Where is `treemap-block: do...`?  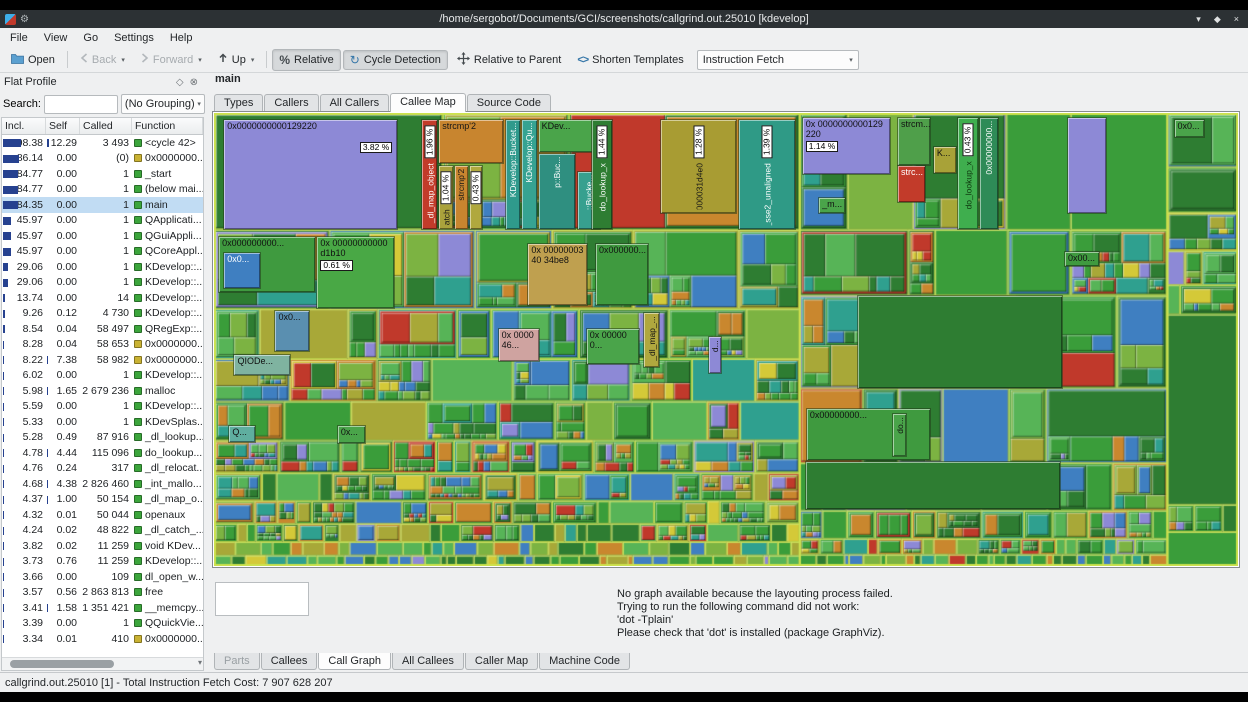 treemap-block: do... is located at coordinates (899, 435).